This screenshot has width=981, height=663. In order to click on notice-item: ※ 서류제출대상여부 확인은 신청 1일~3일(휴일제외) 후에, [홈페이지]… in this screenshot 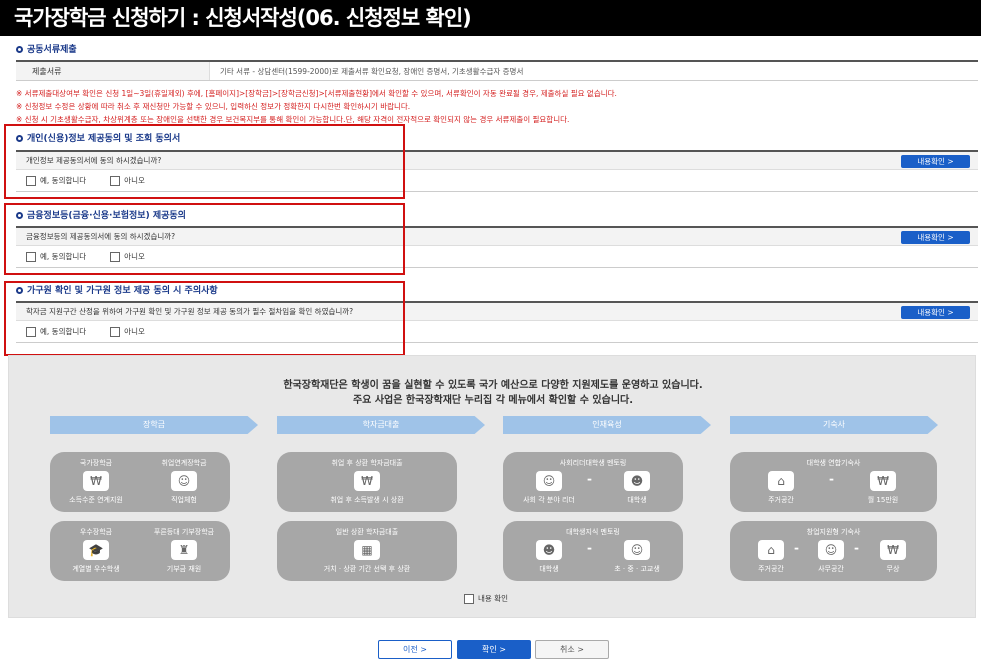, I will do `click(316, 93)`.